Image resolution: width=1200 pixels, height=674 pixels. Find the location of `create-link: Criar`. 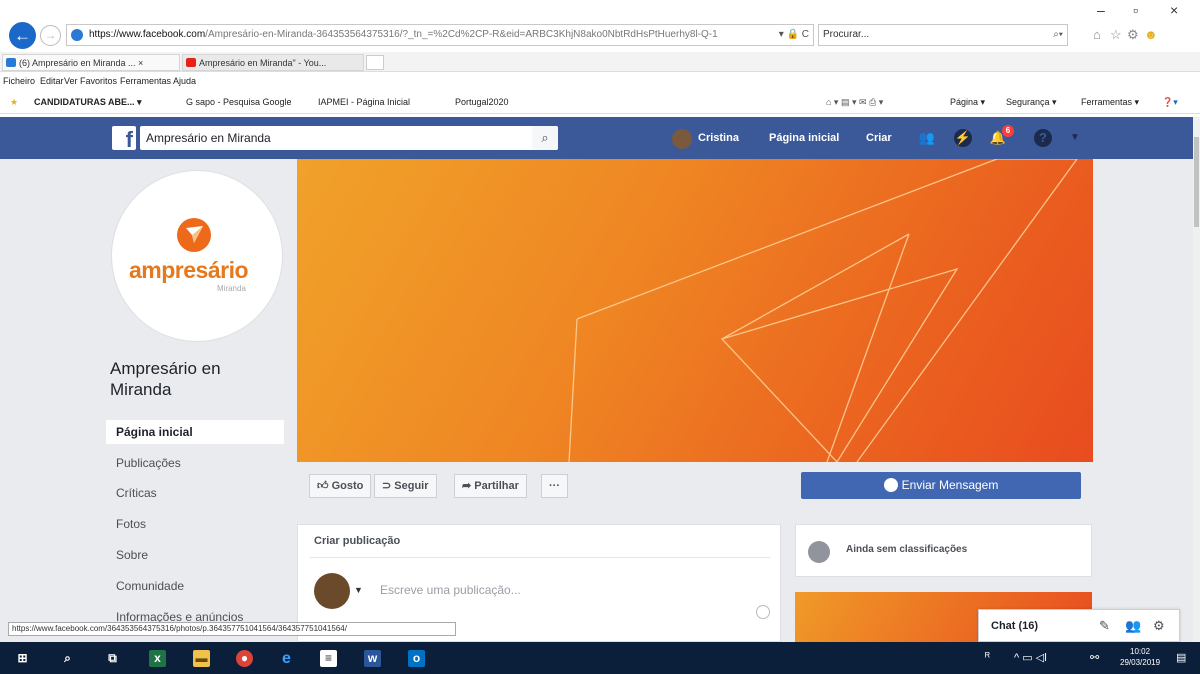

create-link: Criar is located at coordinates (879, 138).